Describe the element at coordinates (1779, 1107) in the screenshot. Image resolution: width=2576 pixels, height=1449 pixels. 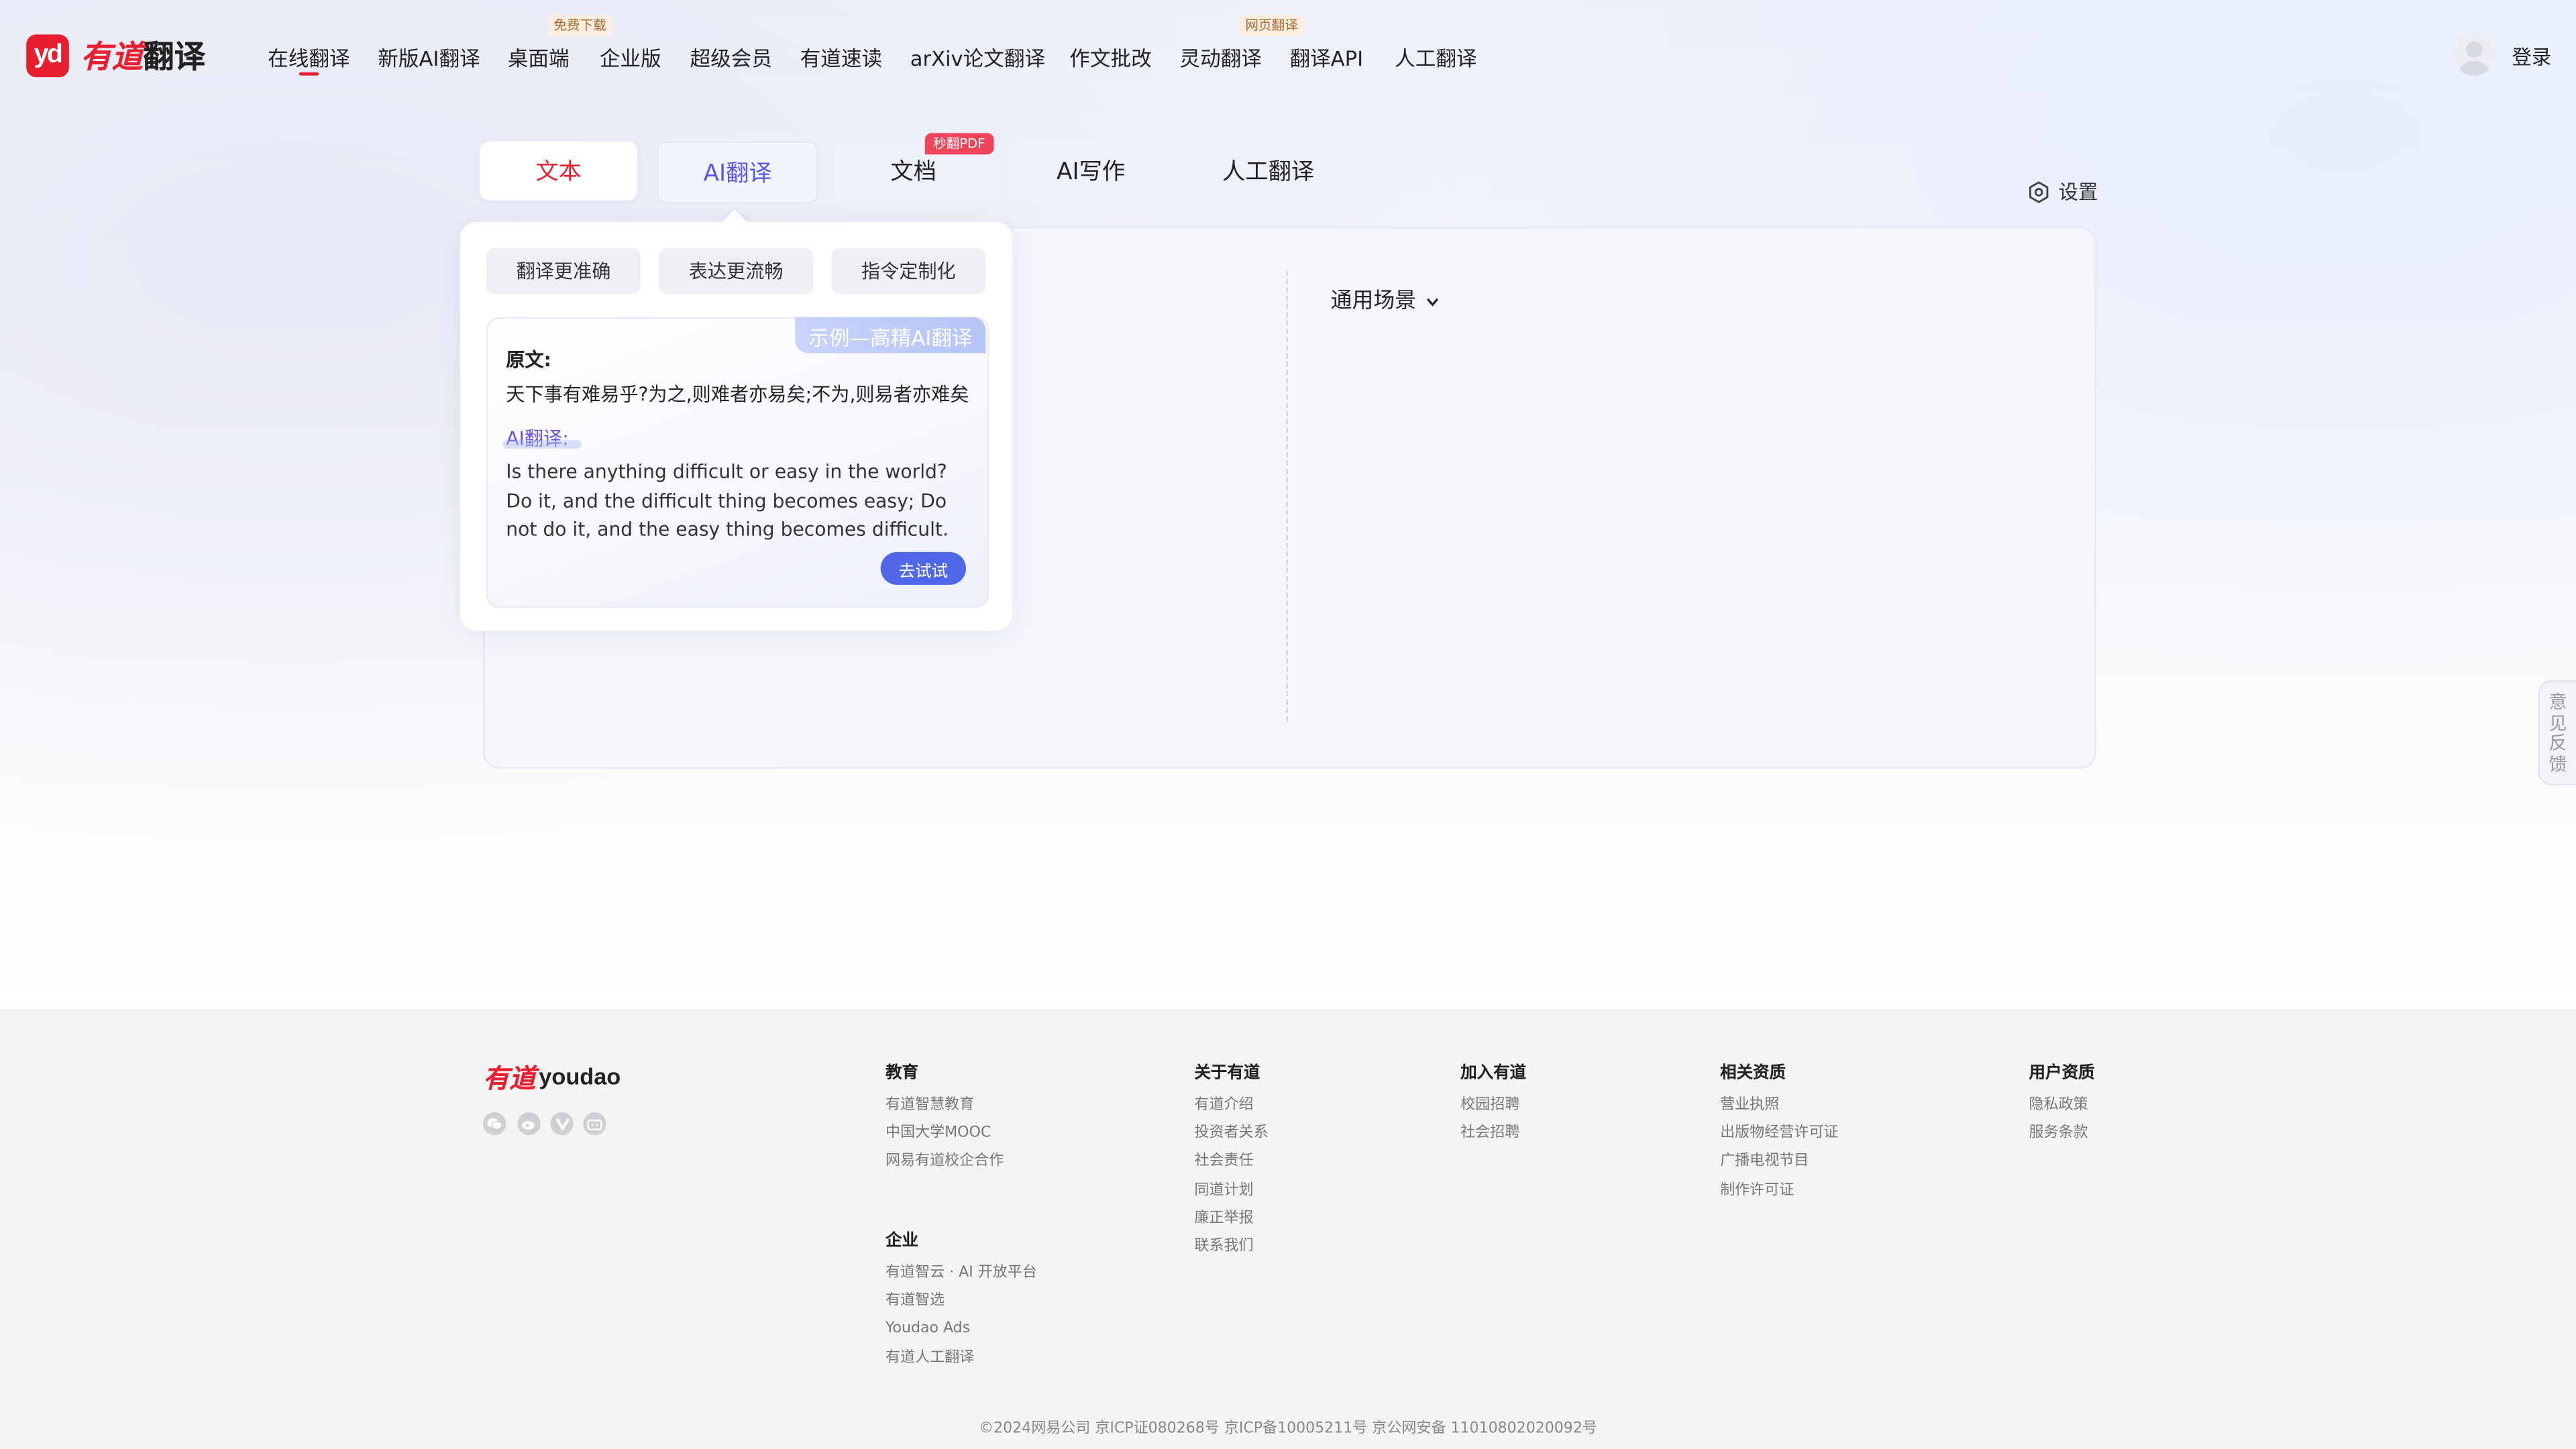
I see `footer-link: 营业执照` at that location.